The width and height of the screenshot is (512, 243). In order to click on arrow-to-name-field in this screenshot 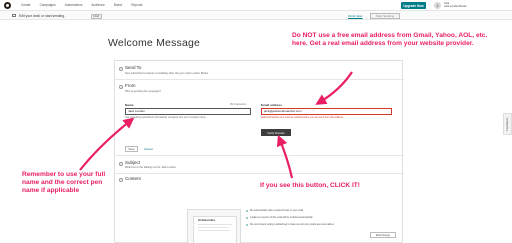, I will do `click(107, 144)`.